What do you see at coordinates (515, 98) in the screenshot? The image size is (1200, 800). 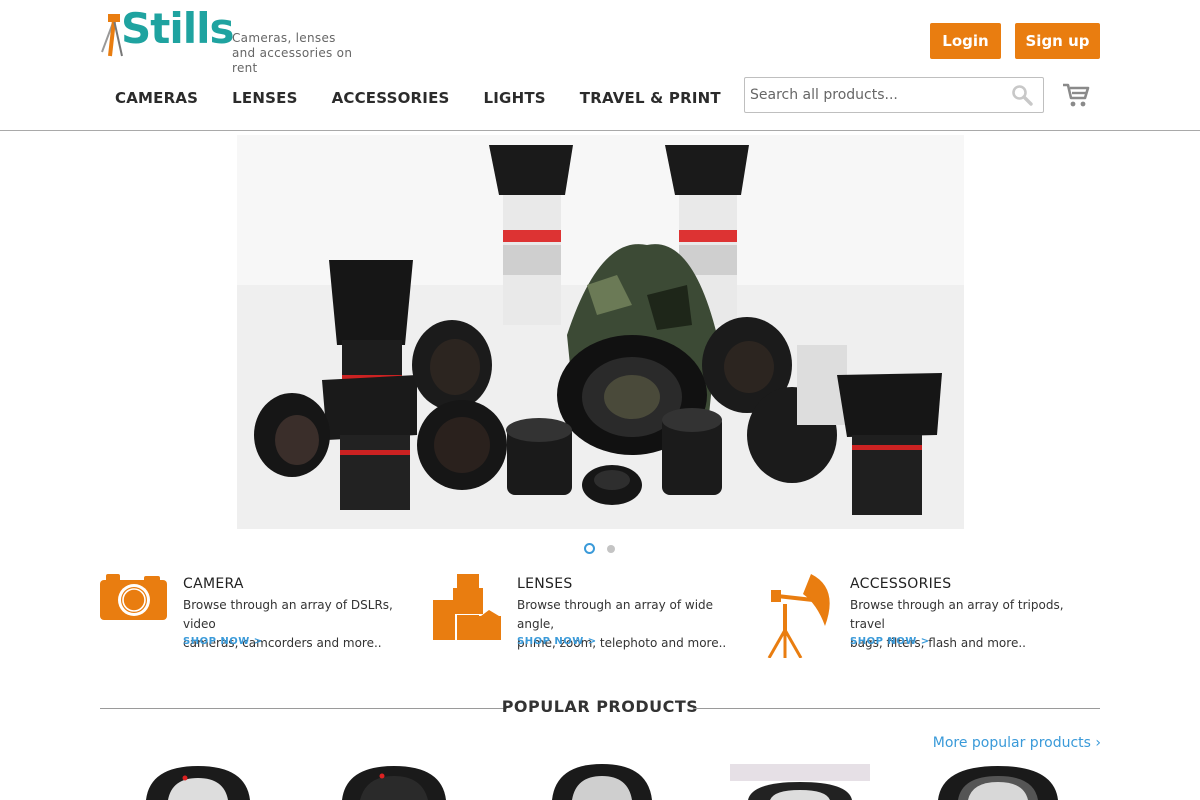 I see `nav-item-lights: LIGHTS` at bounding box center [515, 98].